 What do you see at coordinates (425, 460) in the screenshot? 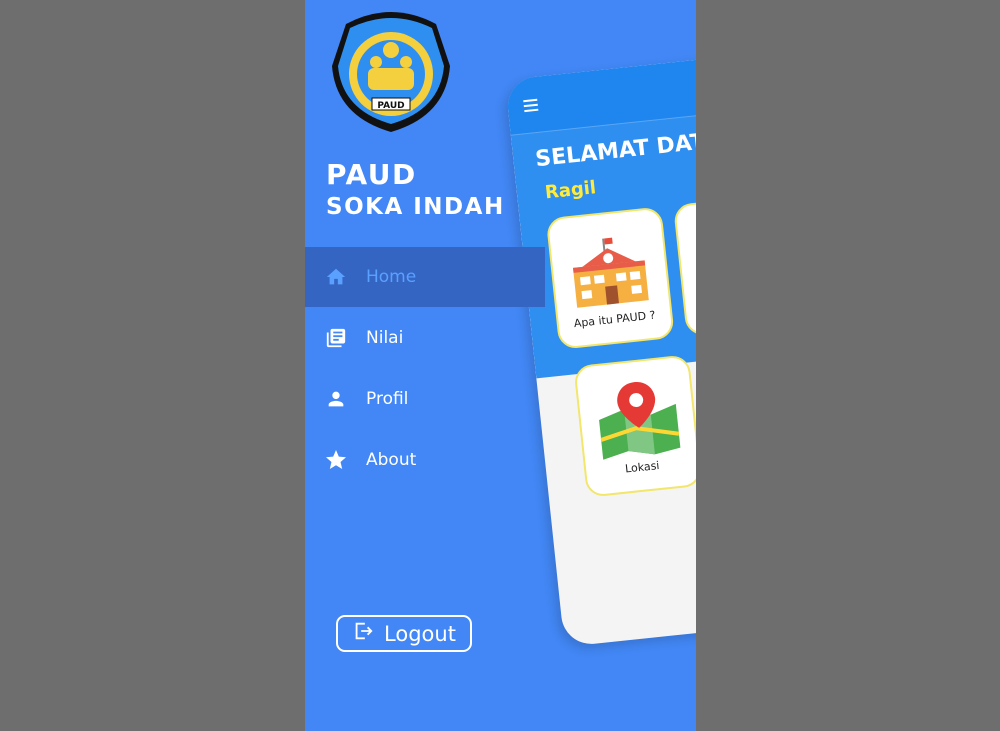
I see `drawer-item-about: About` at bounding box center [425, 460].